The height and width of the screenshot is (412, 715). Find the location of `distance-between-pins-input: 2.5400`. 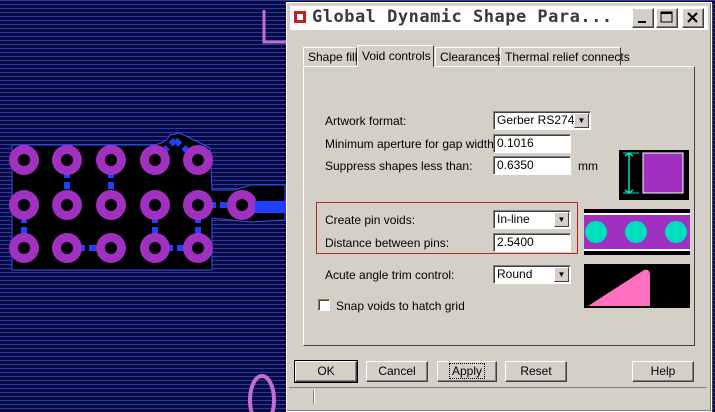

distance-between-pins-input: 2.5400 is located at coordinates (532, 242).